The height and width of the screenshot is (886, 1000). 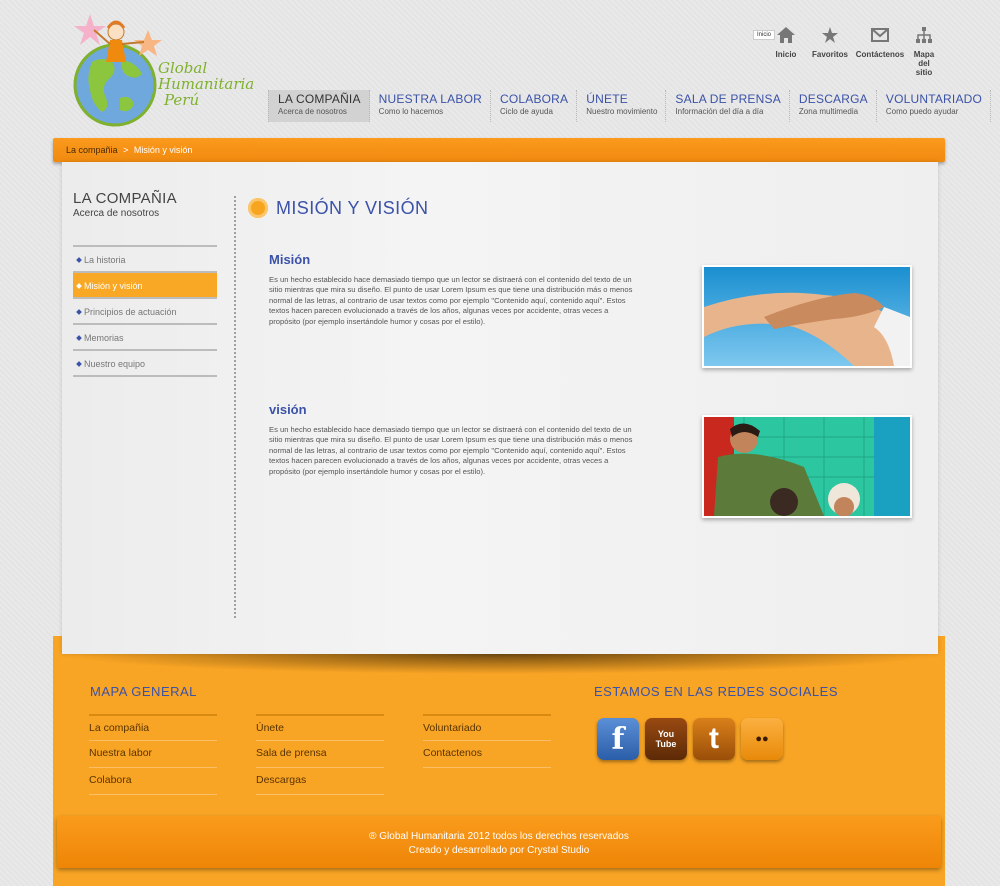 I want to click on logo-text: Global Humanitaria Perú, so click(x=206, y=84).